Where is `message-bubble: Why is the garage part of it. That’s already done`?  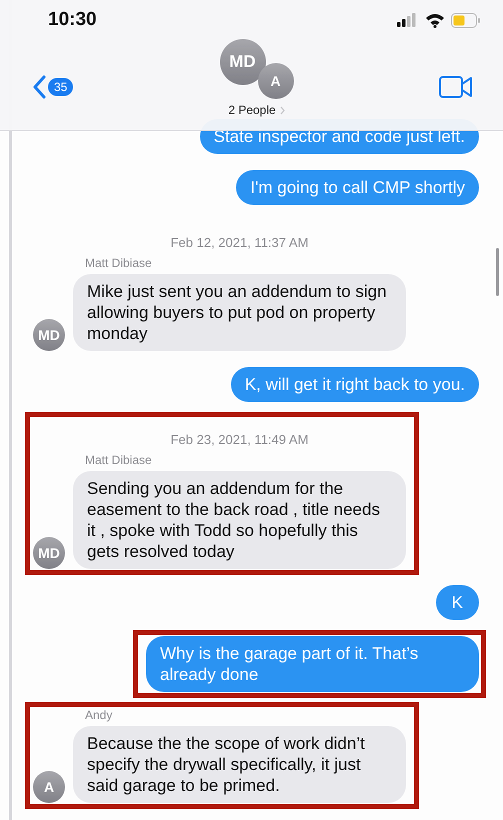
message-bubble: Why is the garage part of it. That’s already done is located at coordinates (312, 664).